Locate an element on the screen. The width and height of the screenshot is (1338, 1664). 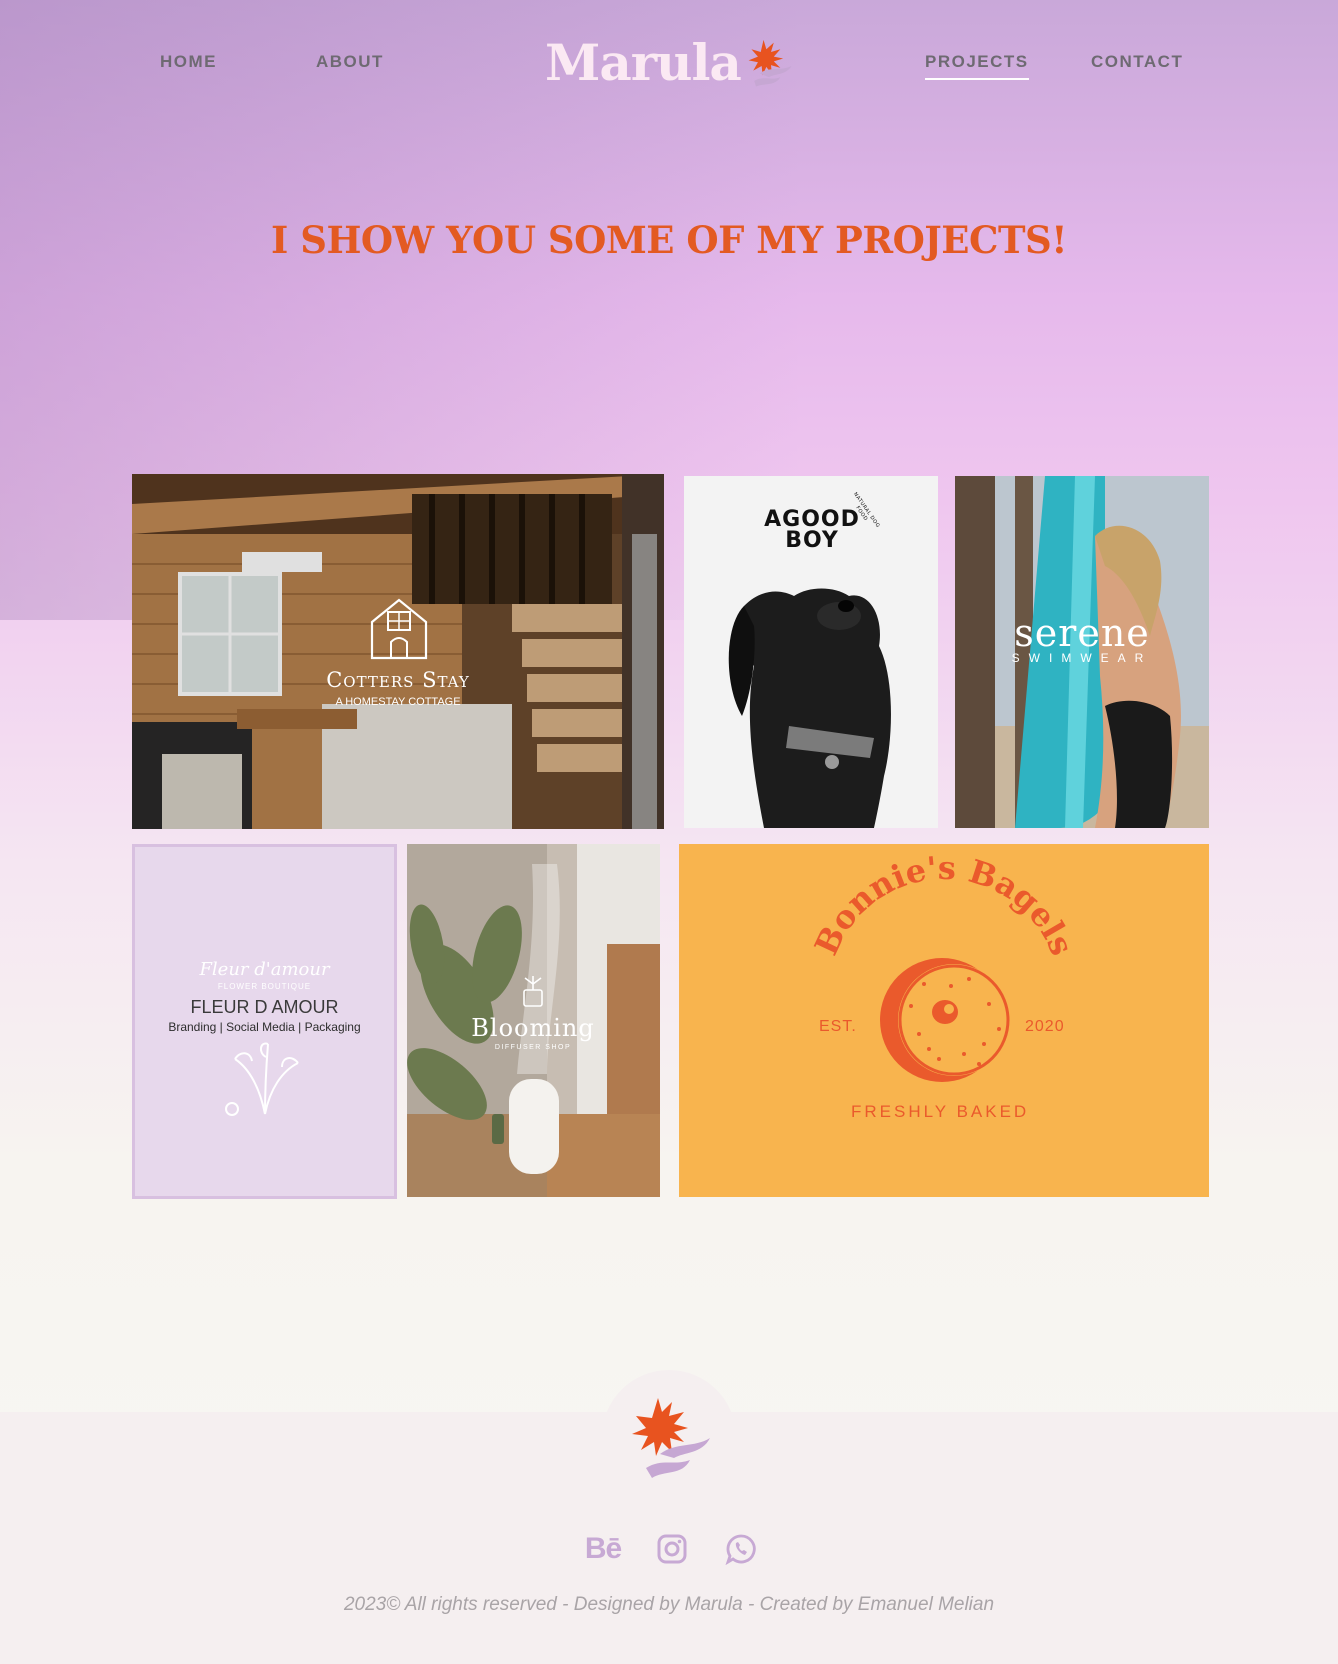
serene-subtitle: SWIMWEAR is located at coordinates (1082, 658).